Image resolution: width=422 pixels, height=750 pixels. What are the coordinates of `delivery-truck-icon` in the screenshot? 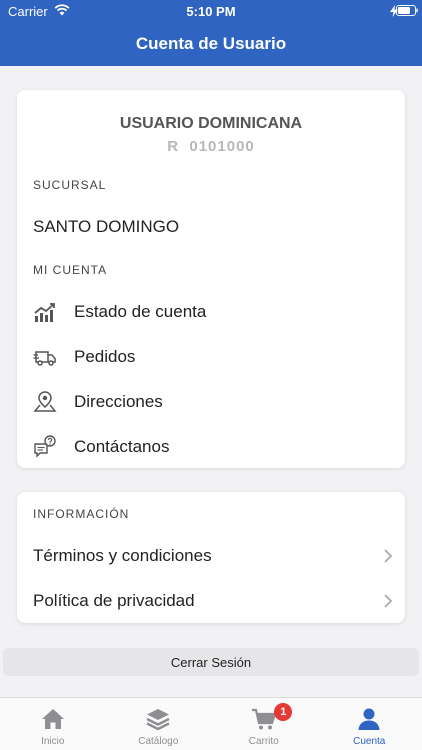 It's located at (45, 357).